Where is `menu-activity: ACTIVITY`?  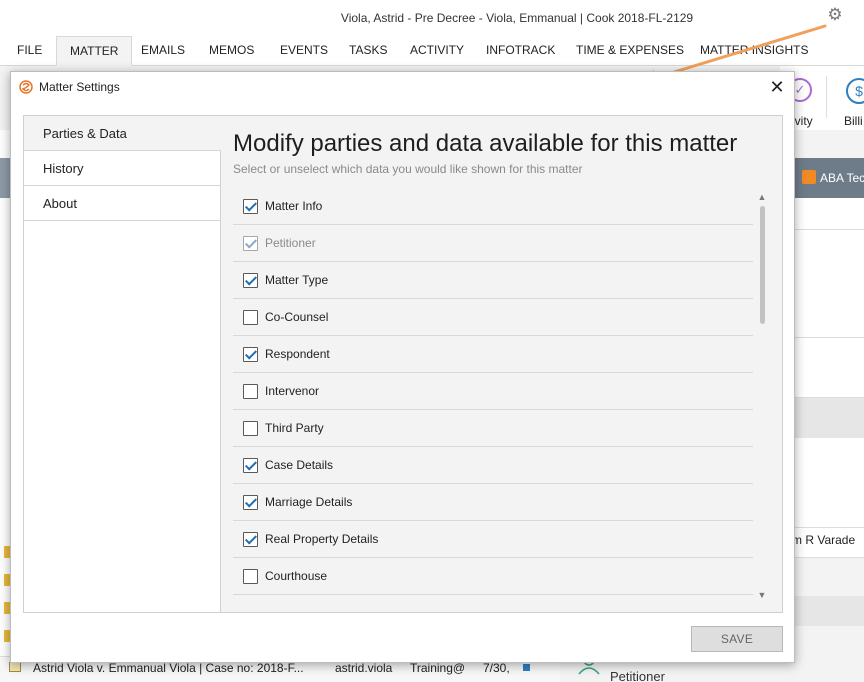
menu-activity: ACTIVITY is located at coordinates (437, 51).